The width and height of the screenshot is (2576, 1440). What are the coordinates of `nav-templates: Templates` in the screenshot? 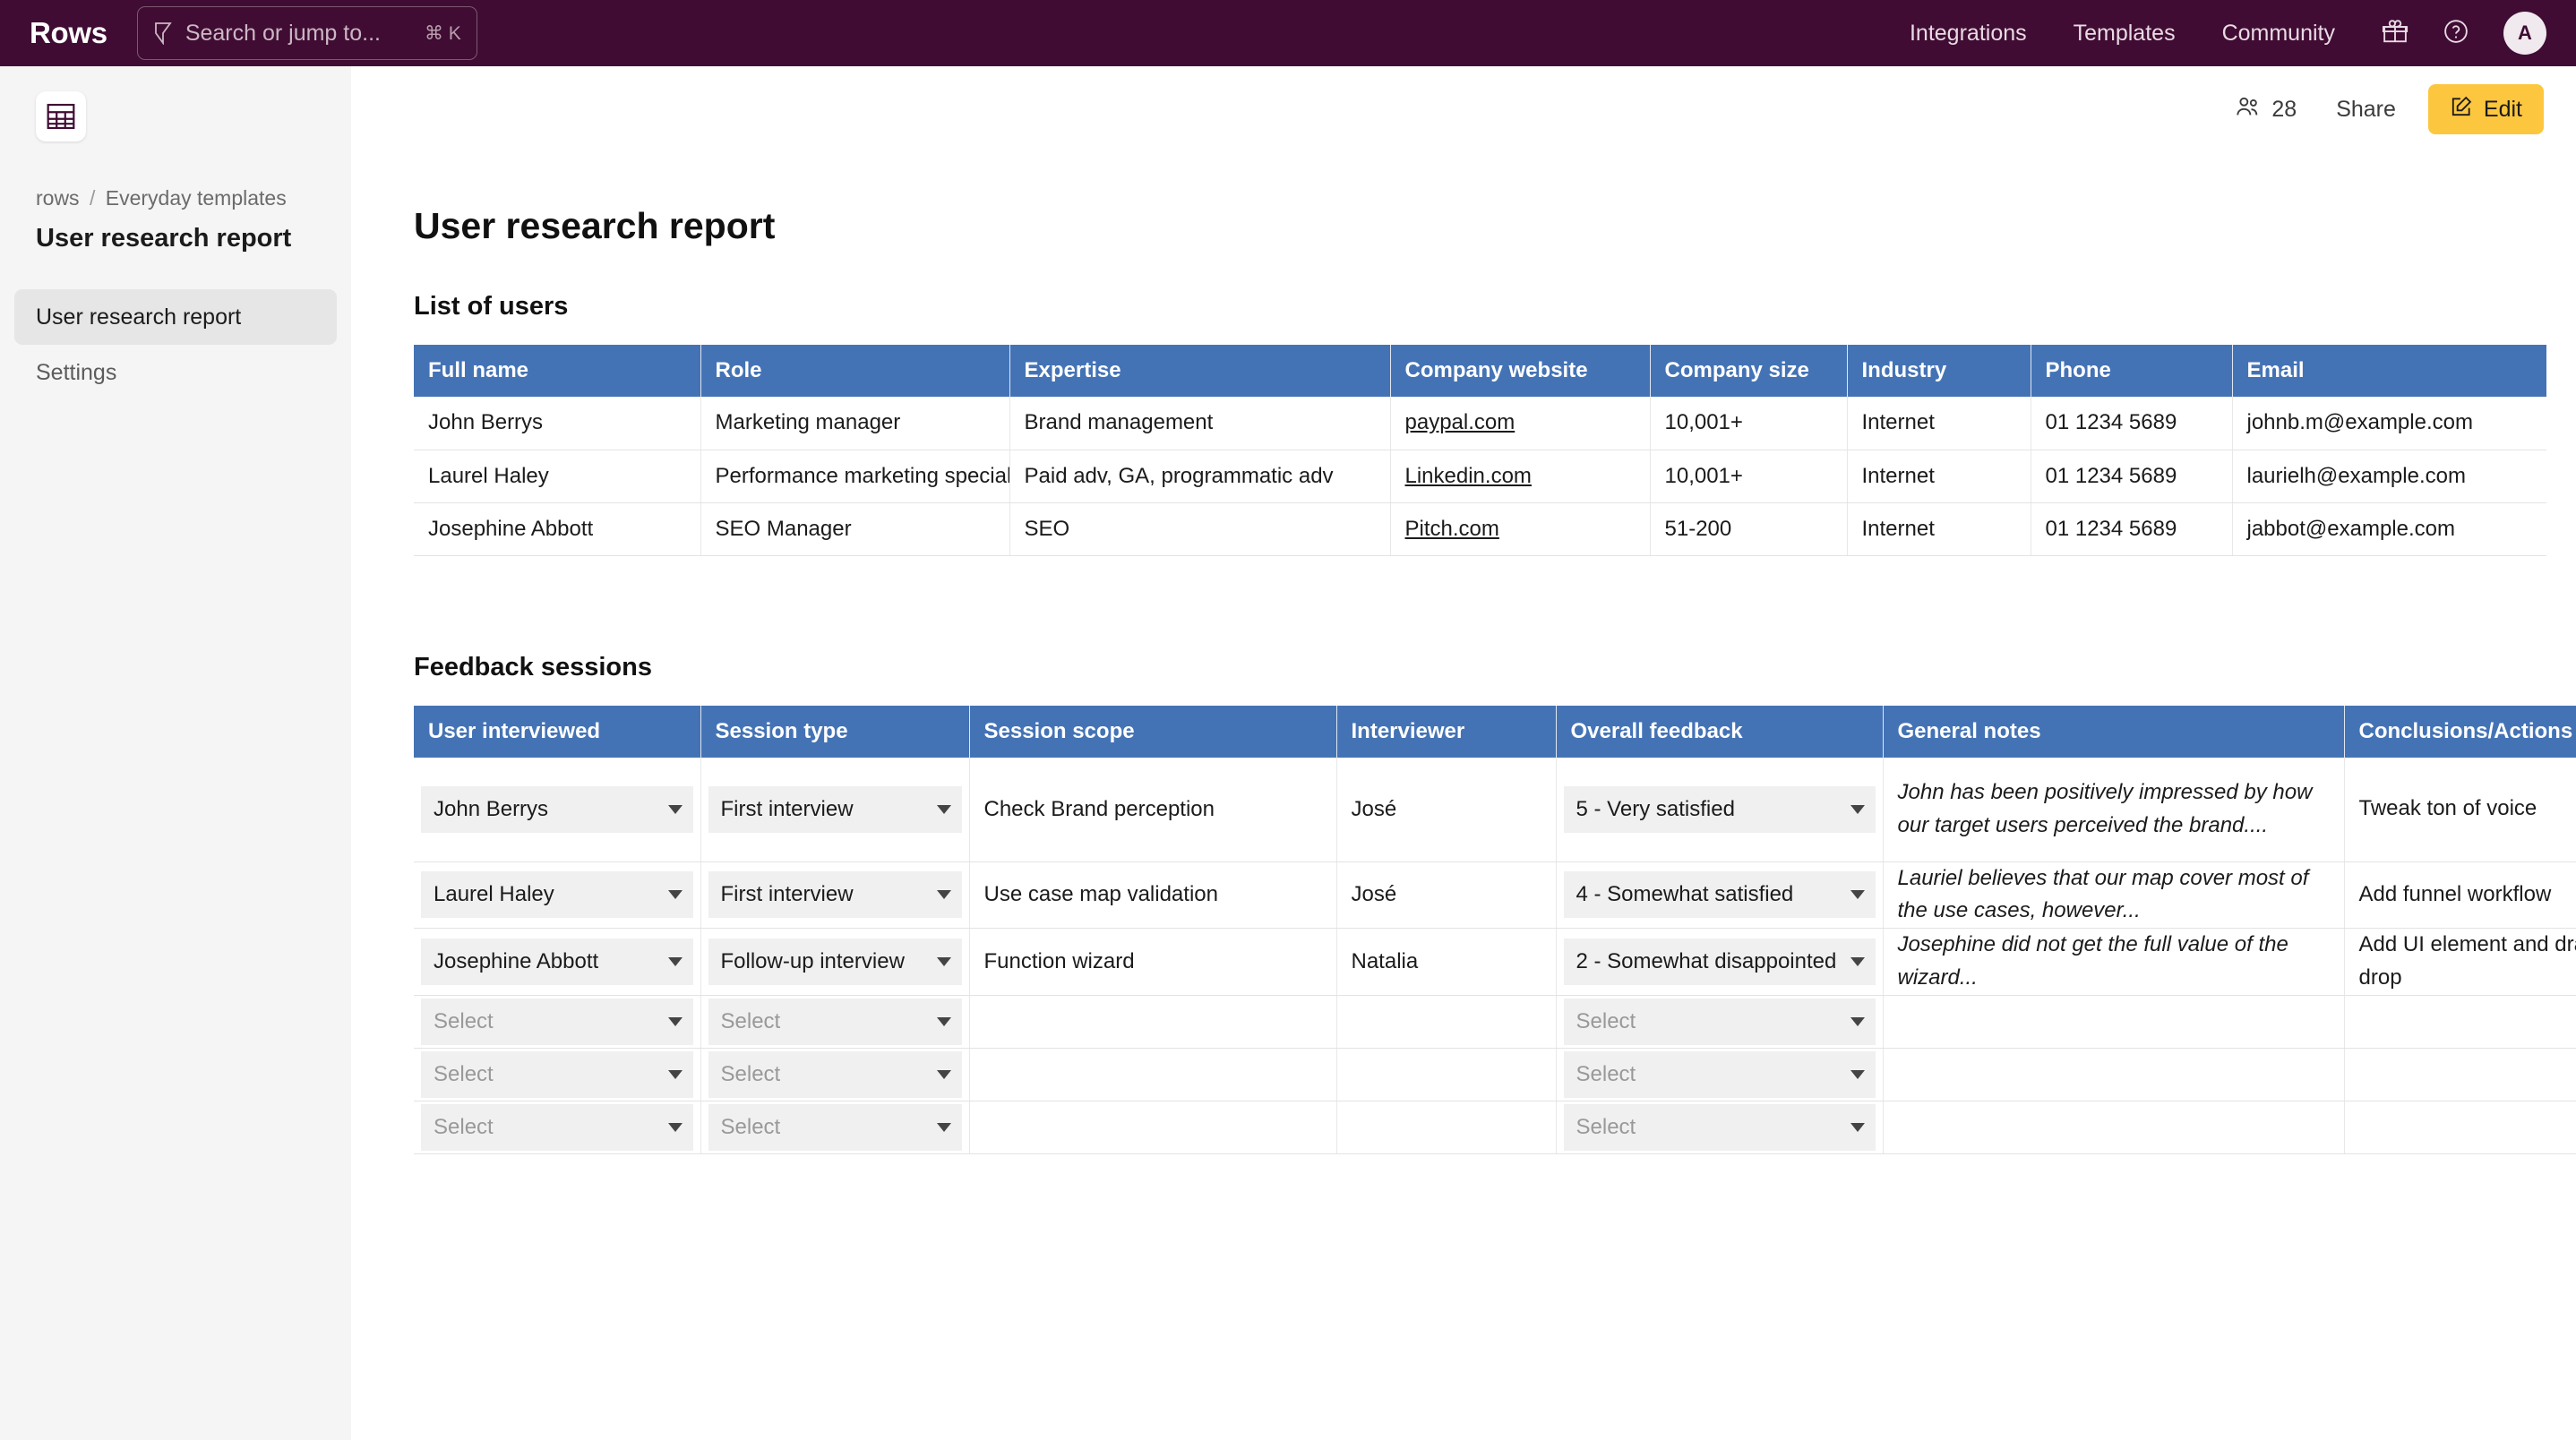 It's located at (2125, 34).